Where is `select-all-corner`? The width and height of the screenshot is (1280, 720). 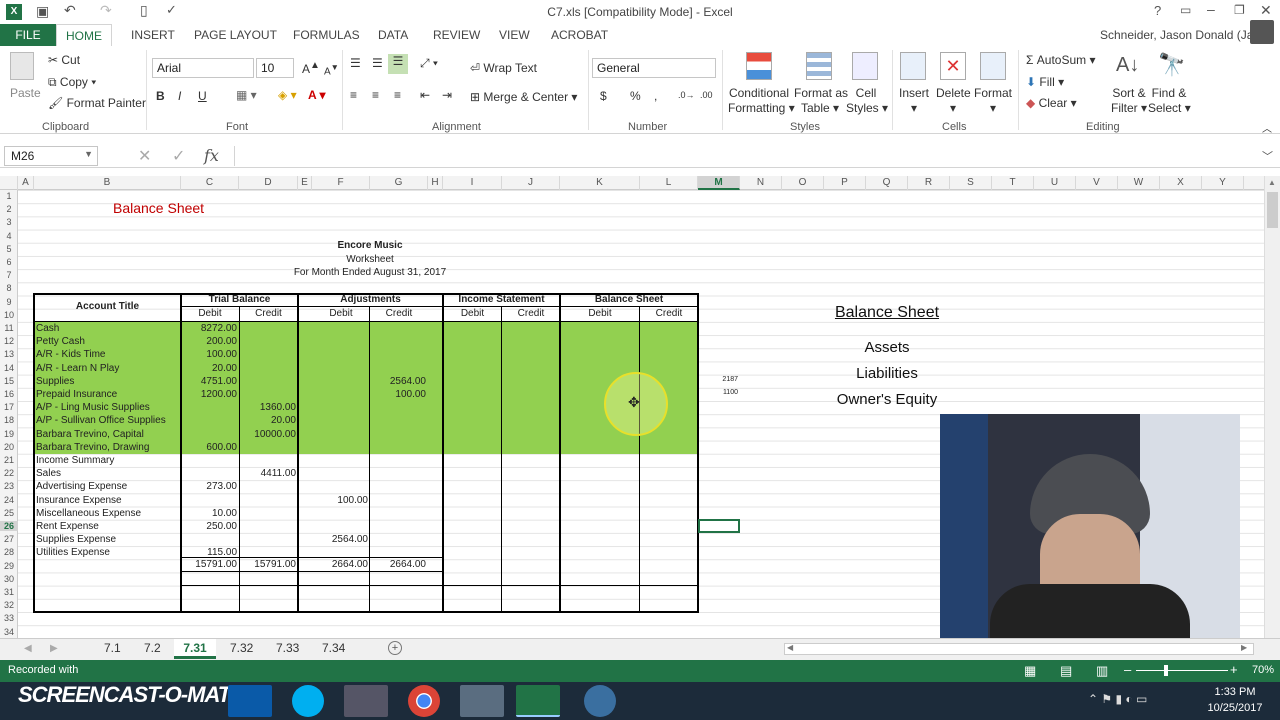
select-all-corner is located at coordinates (9, 183).